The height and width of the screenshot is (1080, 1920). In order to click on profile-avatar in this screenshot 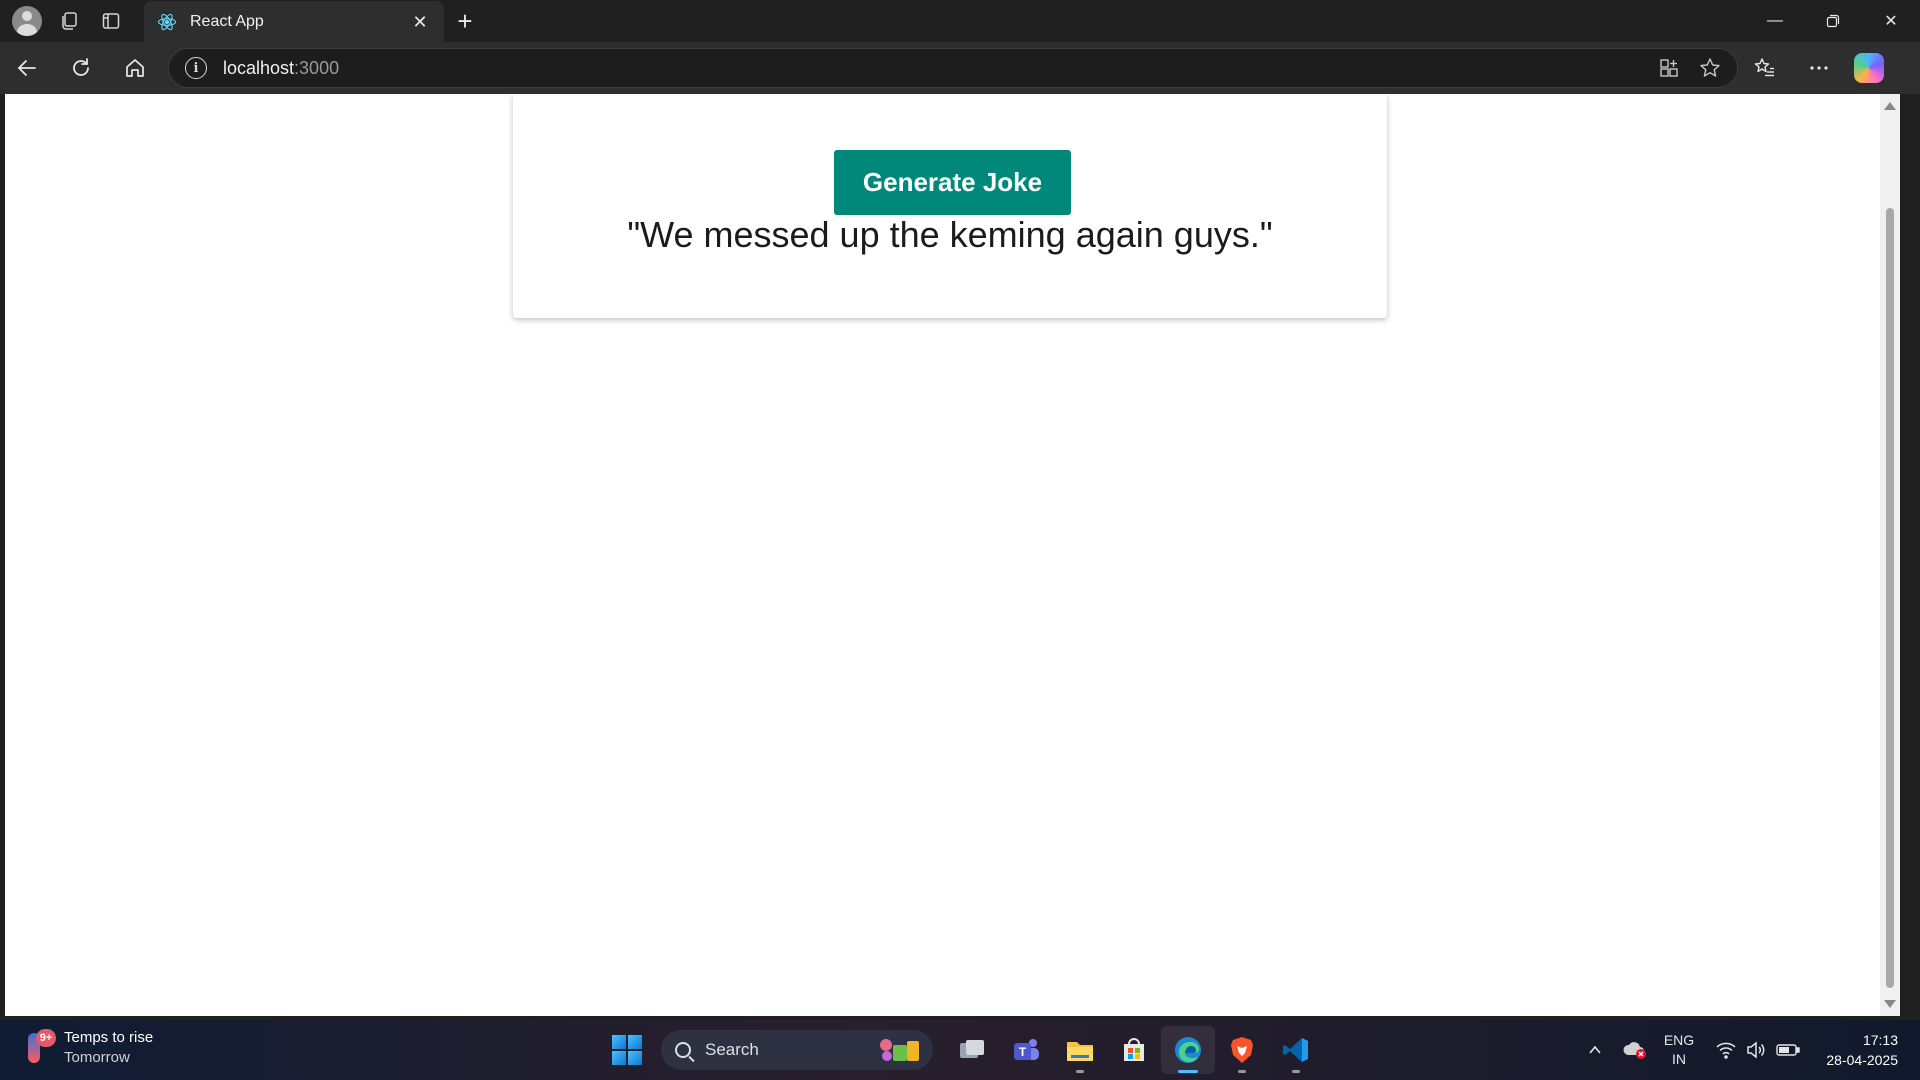, I will do `click(27, 21)`.